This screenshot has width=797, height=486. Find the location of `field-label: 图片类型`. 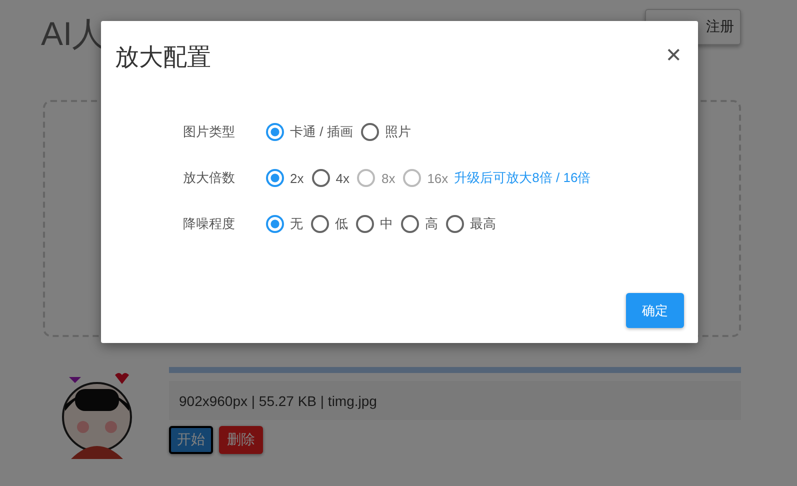

field-label: 图片类型 is located at coordinates (209, 132).